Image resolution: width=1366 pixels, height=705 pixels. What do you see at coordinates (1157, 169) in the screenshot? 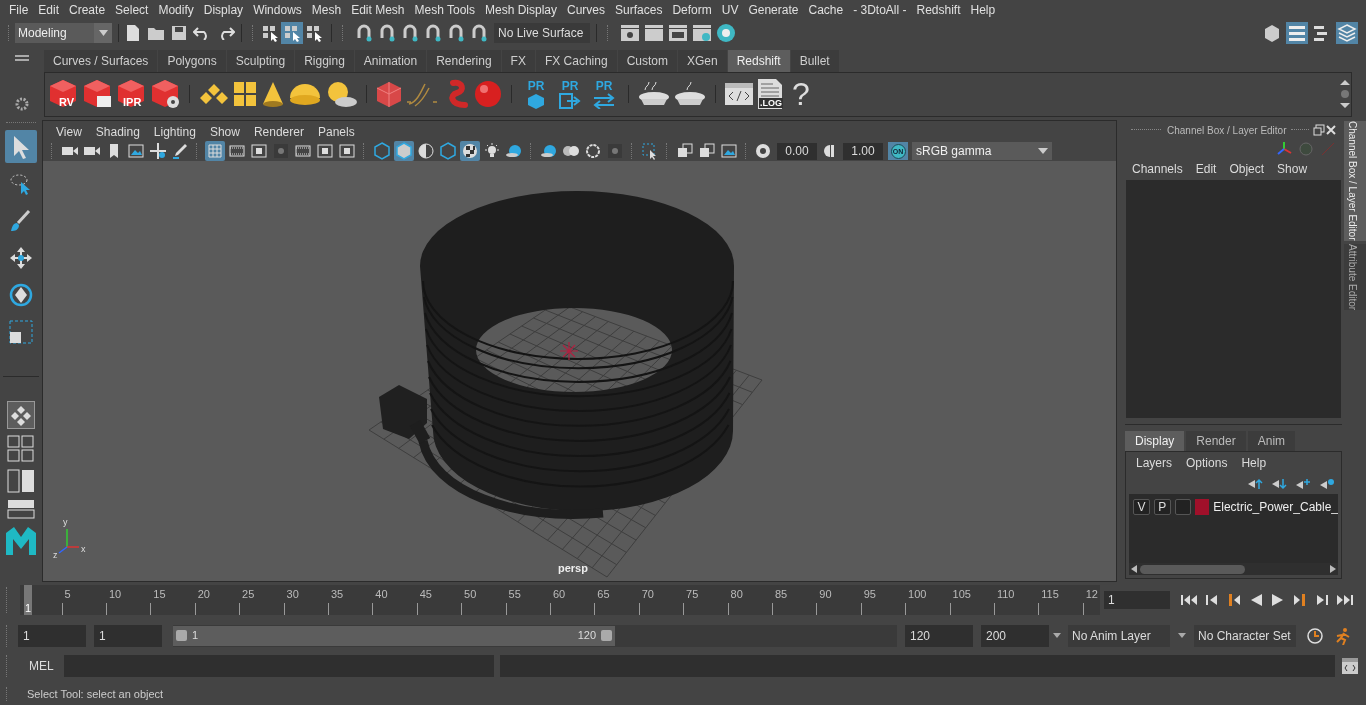
I see `channel-box-menu-item: Channels` at bounding box center [1157, 169].